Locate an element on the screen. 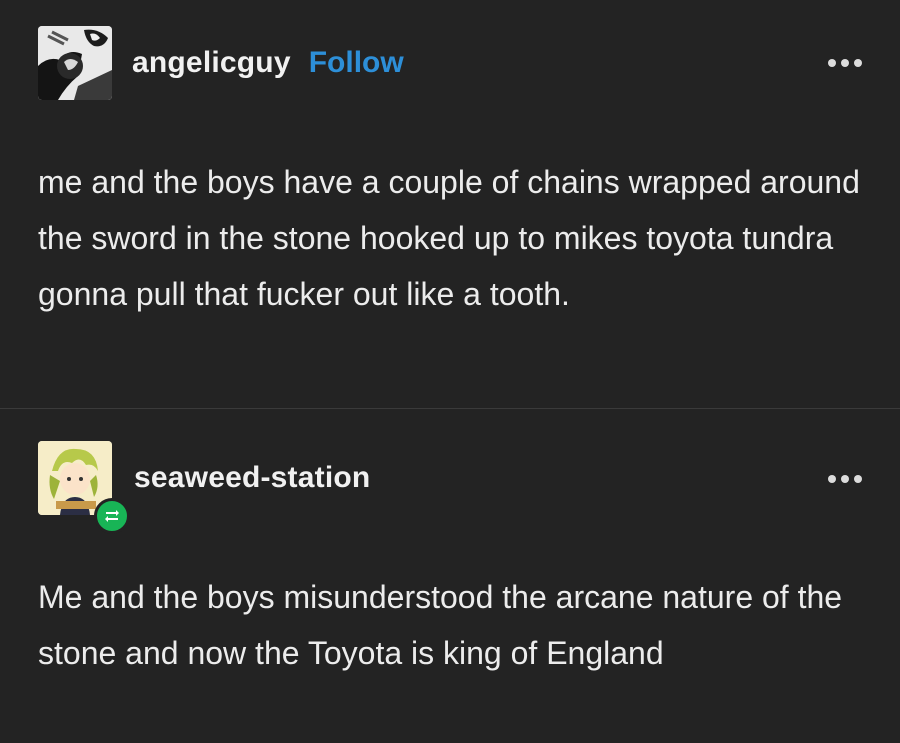 This screenshot has height=743, width=900. username: angelicguy is located at coordinates (211, 63).